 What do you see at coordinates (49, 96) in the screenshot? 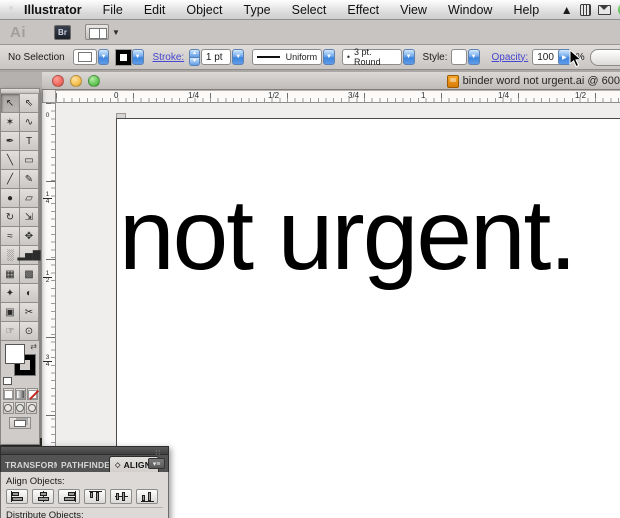
I see `ruler-corner` at bounding box center [49, 96].